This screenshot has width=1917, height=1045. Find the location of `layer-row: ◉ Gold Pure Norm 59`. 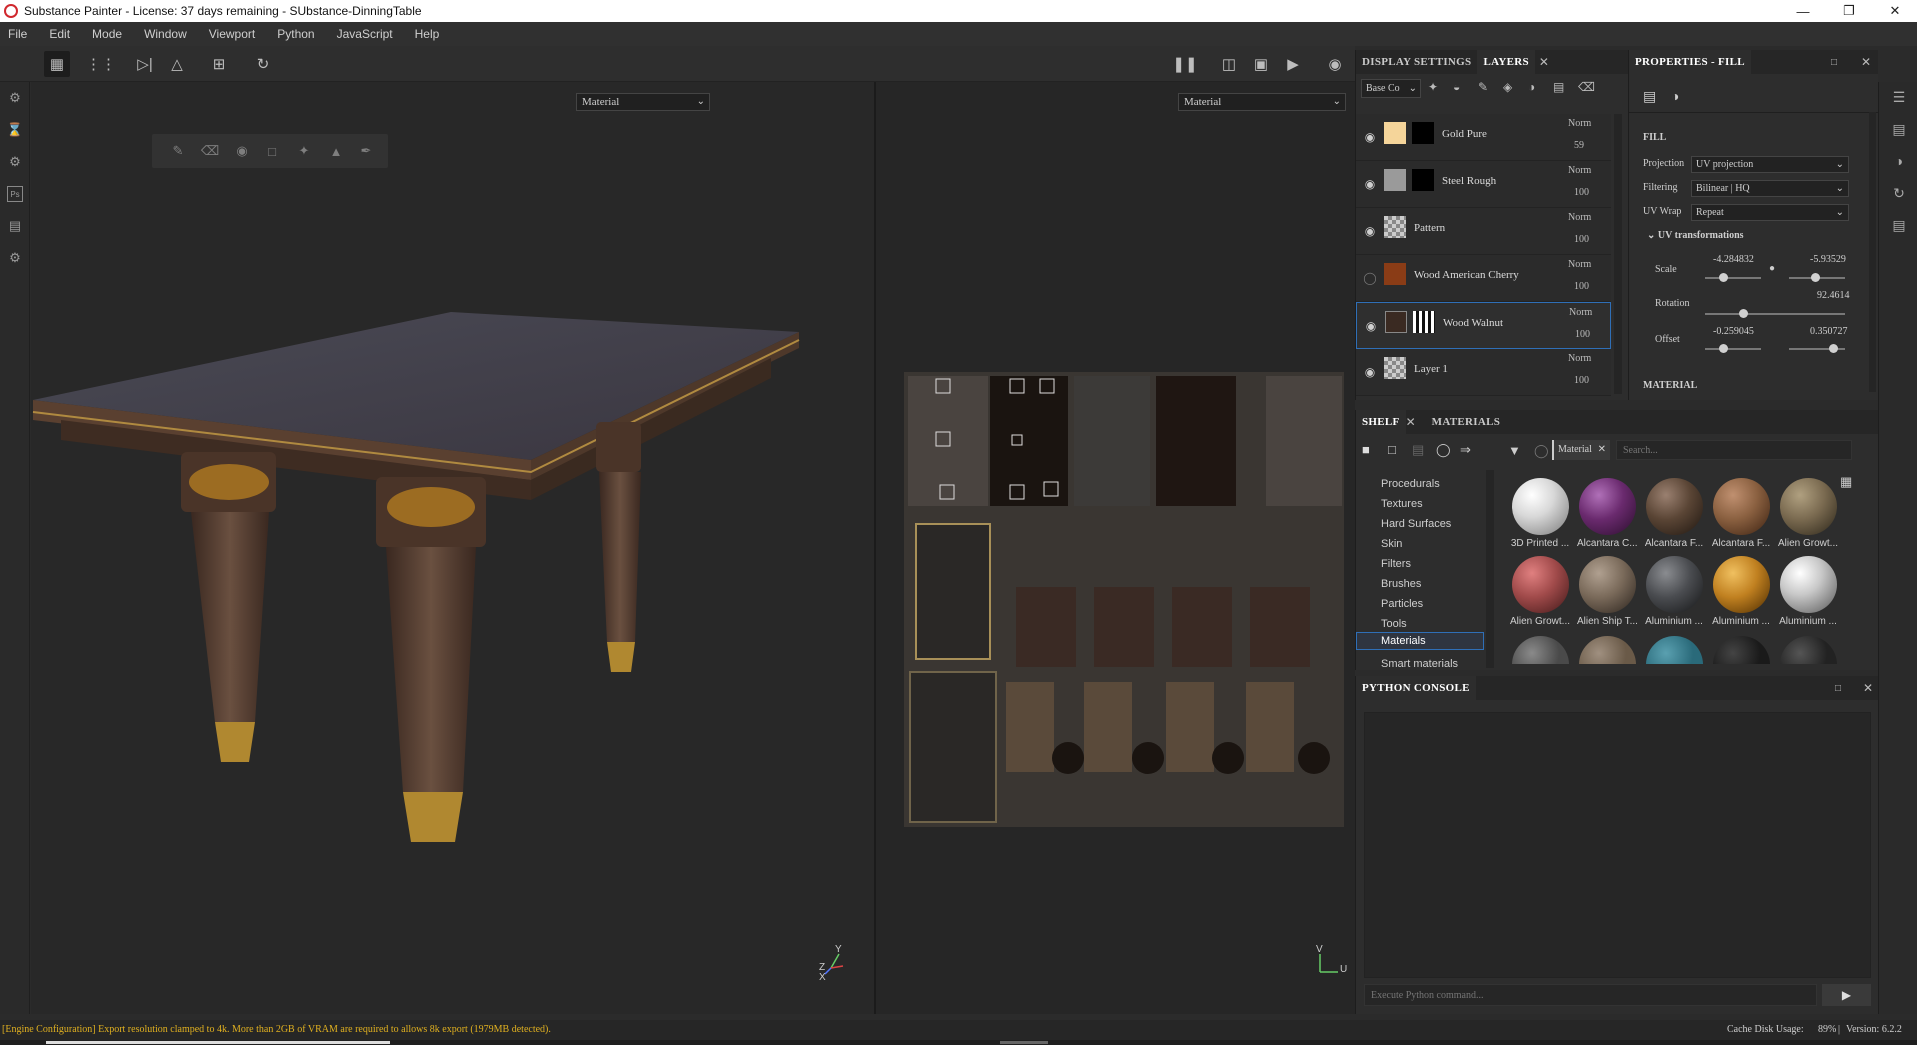

layer-row: ◉ Gold Pure Norm 59 is located at coordinates (1483, 137).